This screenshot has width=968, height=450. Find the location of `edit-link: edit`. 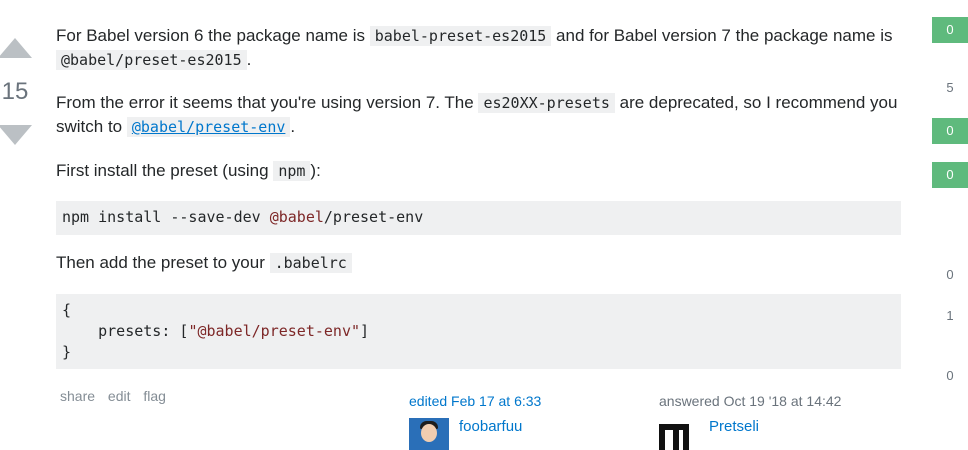

edit-link: edit is located at coordinates (119, 396).